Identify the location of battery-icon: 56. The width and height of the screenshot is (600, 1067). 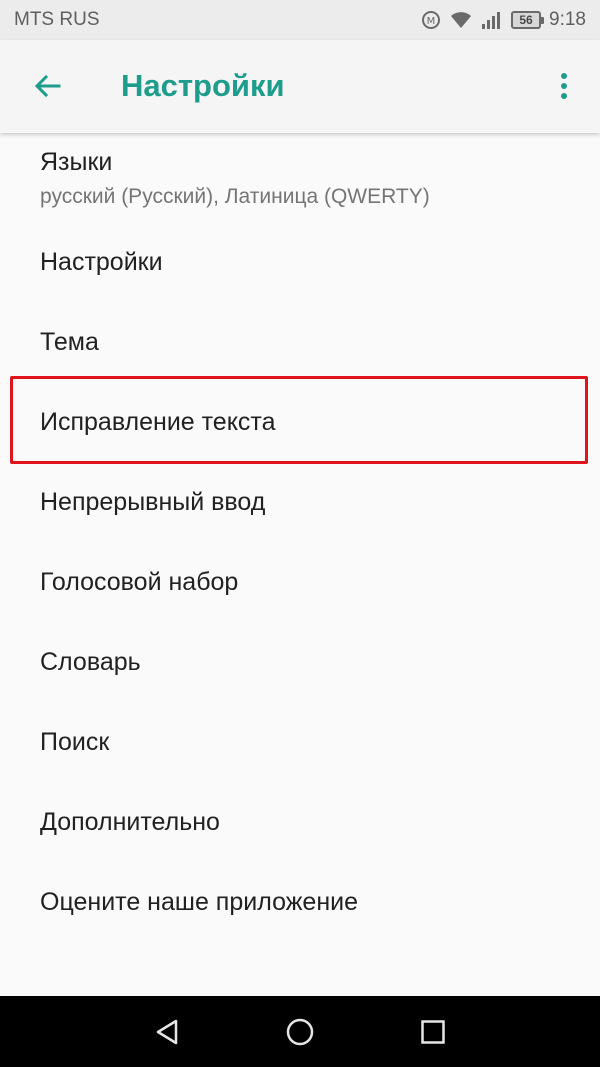
(528, 20).